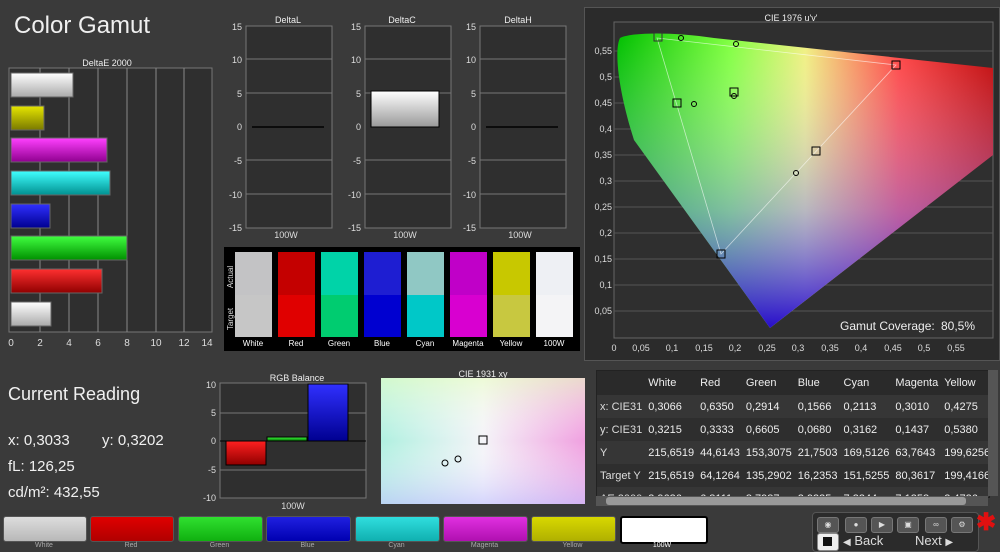 The height and width of the screenshot is (552, 1000). What do you see at coordinates (41, 466) in the screenshot?
I see `reading-fl: fL: 126,25` at bounding box center [41, 466].